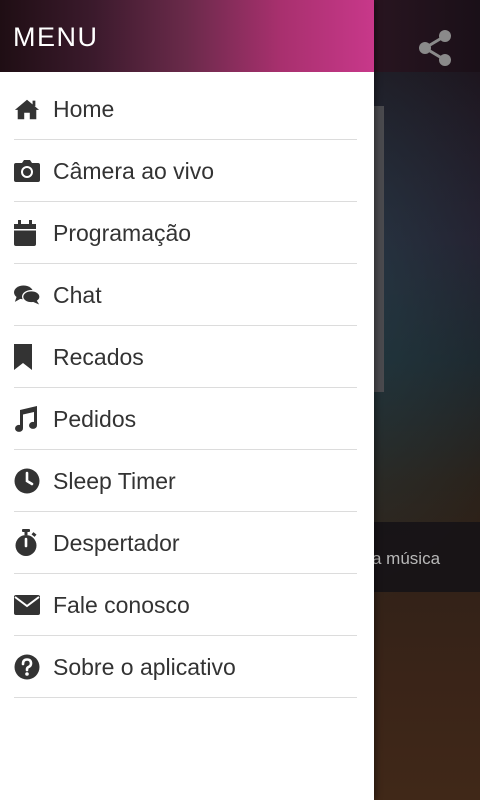 This screenshot has height=800, width=480. What do you see at coordinates (114, 480) in the screenshot?
I see `menu-item-label: Sleep Timer` at bounding box center [114, 480].